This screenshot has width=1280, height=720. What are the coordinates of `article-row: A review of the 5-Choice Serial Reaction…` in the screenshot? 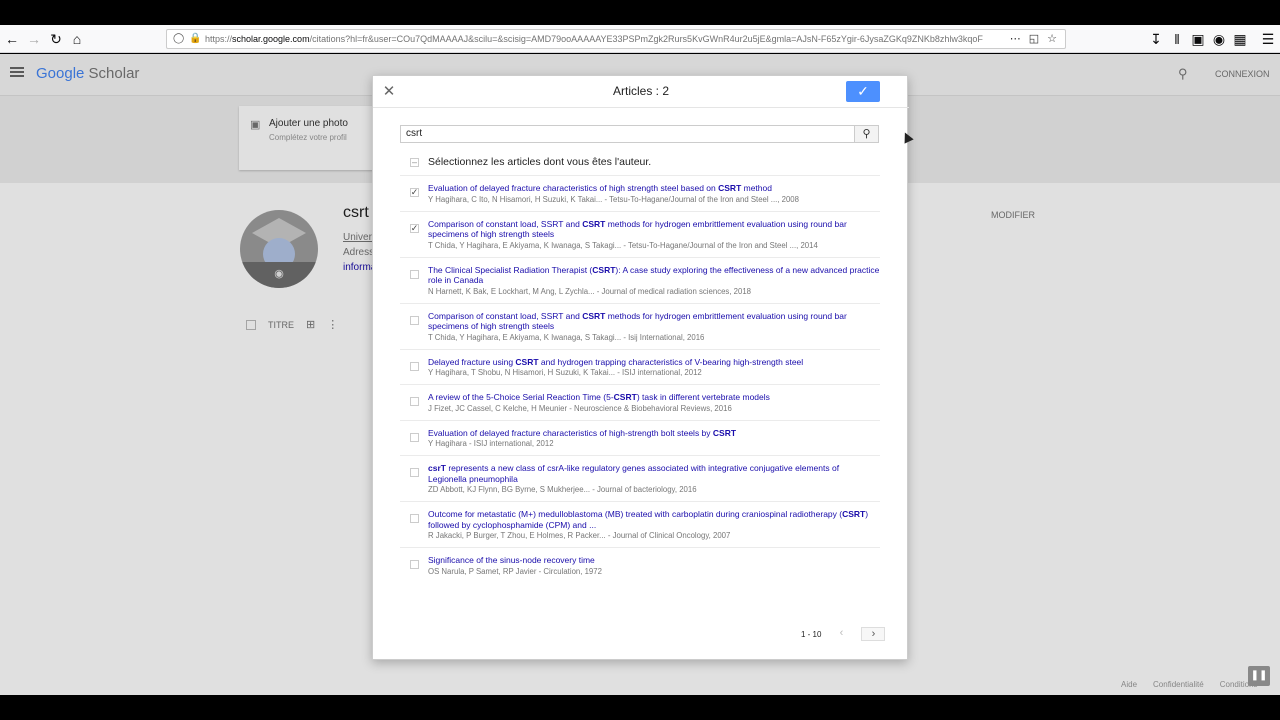 It's located at (640, 402).